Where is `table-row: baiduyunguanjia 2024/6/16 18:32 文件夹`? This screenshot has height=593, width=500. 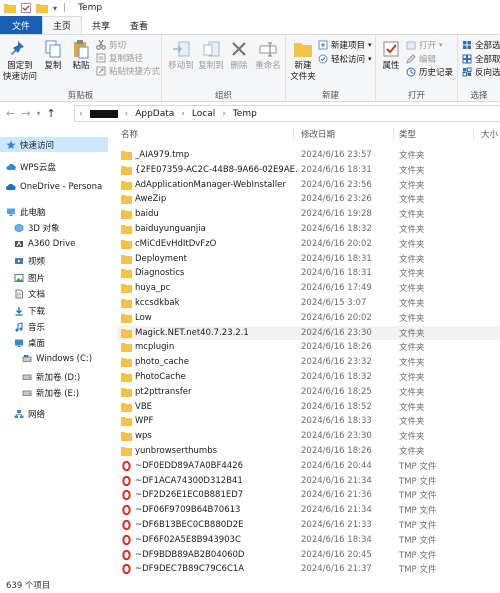 table-row: baiduyunguanjia 2024/6/16 18:32 文件夹 is located at coordinates (308, 229).